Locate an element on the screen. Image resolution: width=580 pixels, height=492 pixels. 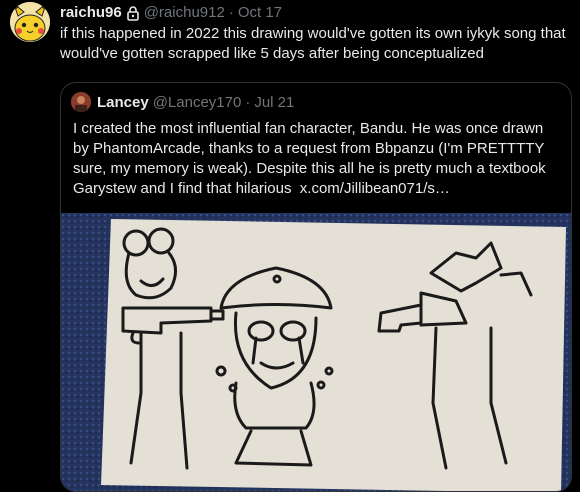
quoted-author-avatar is located at coordinates (81, 102).